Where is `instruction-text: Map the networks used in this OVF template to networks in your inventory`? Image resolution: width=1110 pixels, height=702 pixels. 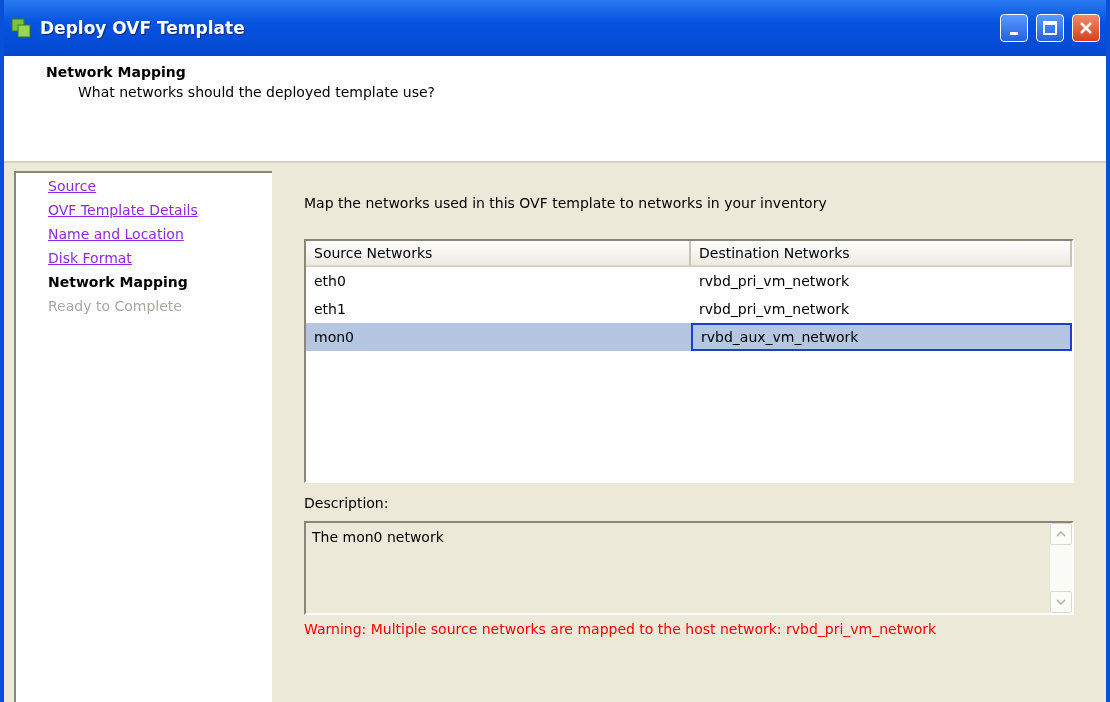 instruction-text: Map the networks used in this OVF template to networks in your inventory is located at coordinates (566, 203).